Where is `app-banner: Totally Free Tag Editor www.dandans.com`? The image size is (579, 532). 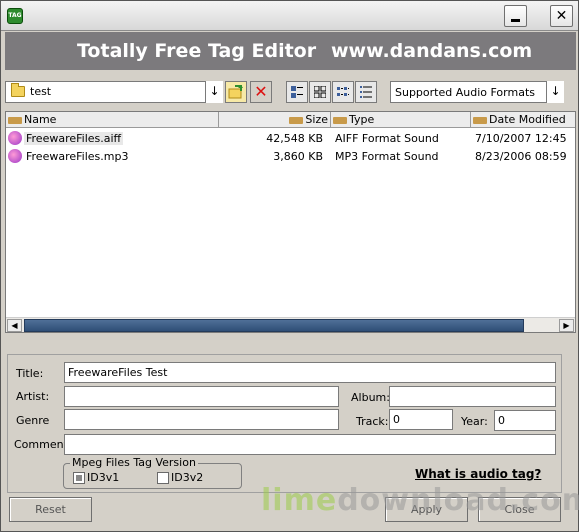 app-banner: Totally Free Tag Editor www.dandans.com is located at coordinates (290, 51).